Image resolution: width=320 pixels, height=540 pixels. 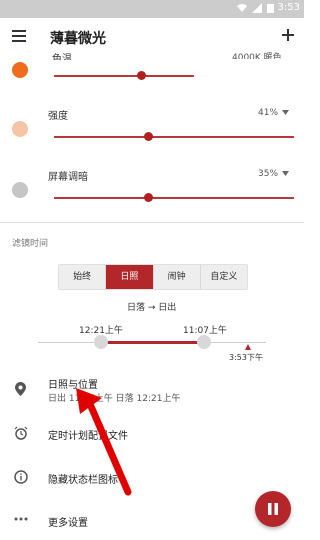 I want to click on pause-icon, so click(x=273, y=509).